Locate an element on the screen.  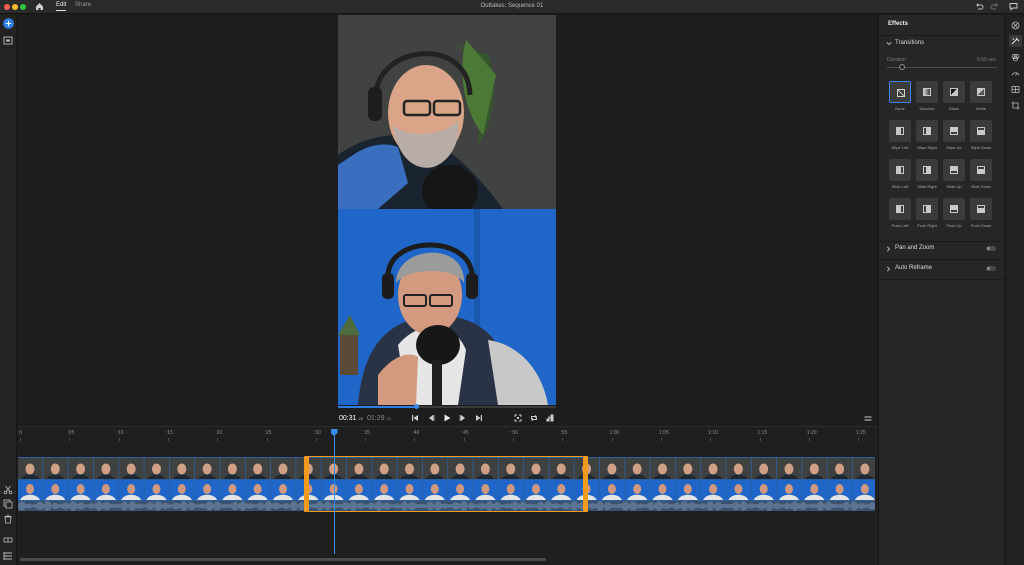
transition-wipe-left is located at coordinates (900, 131).